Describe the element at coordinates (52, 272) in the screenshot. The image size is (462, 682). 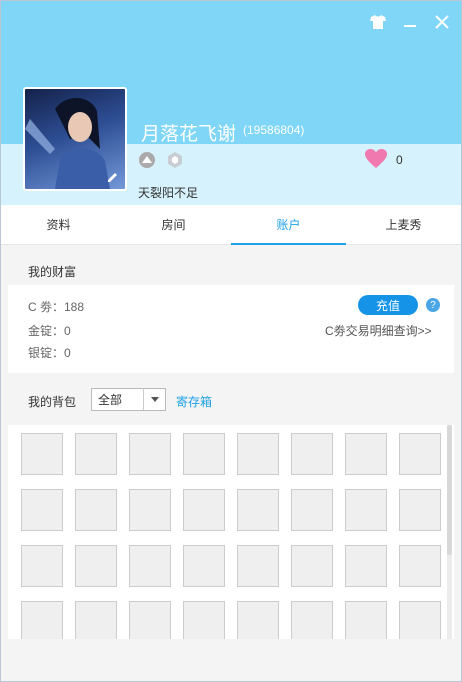
I see `wealth-title: 我的财富` at that location.